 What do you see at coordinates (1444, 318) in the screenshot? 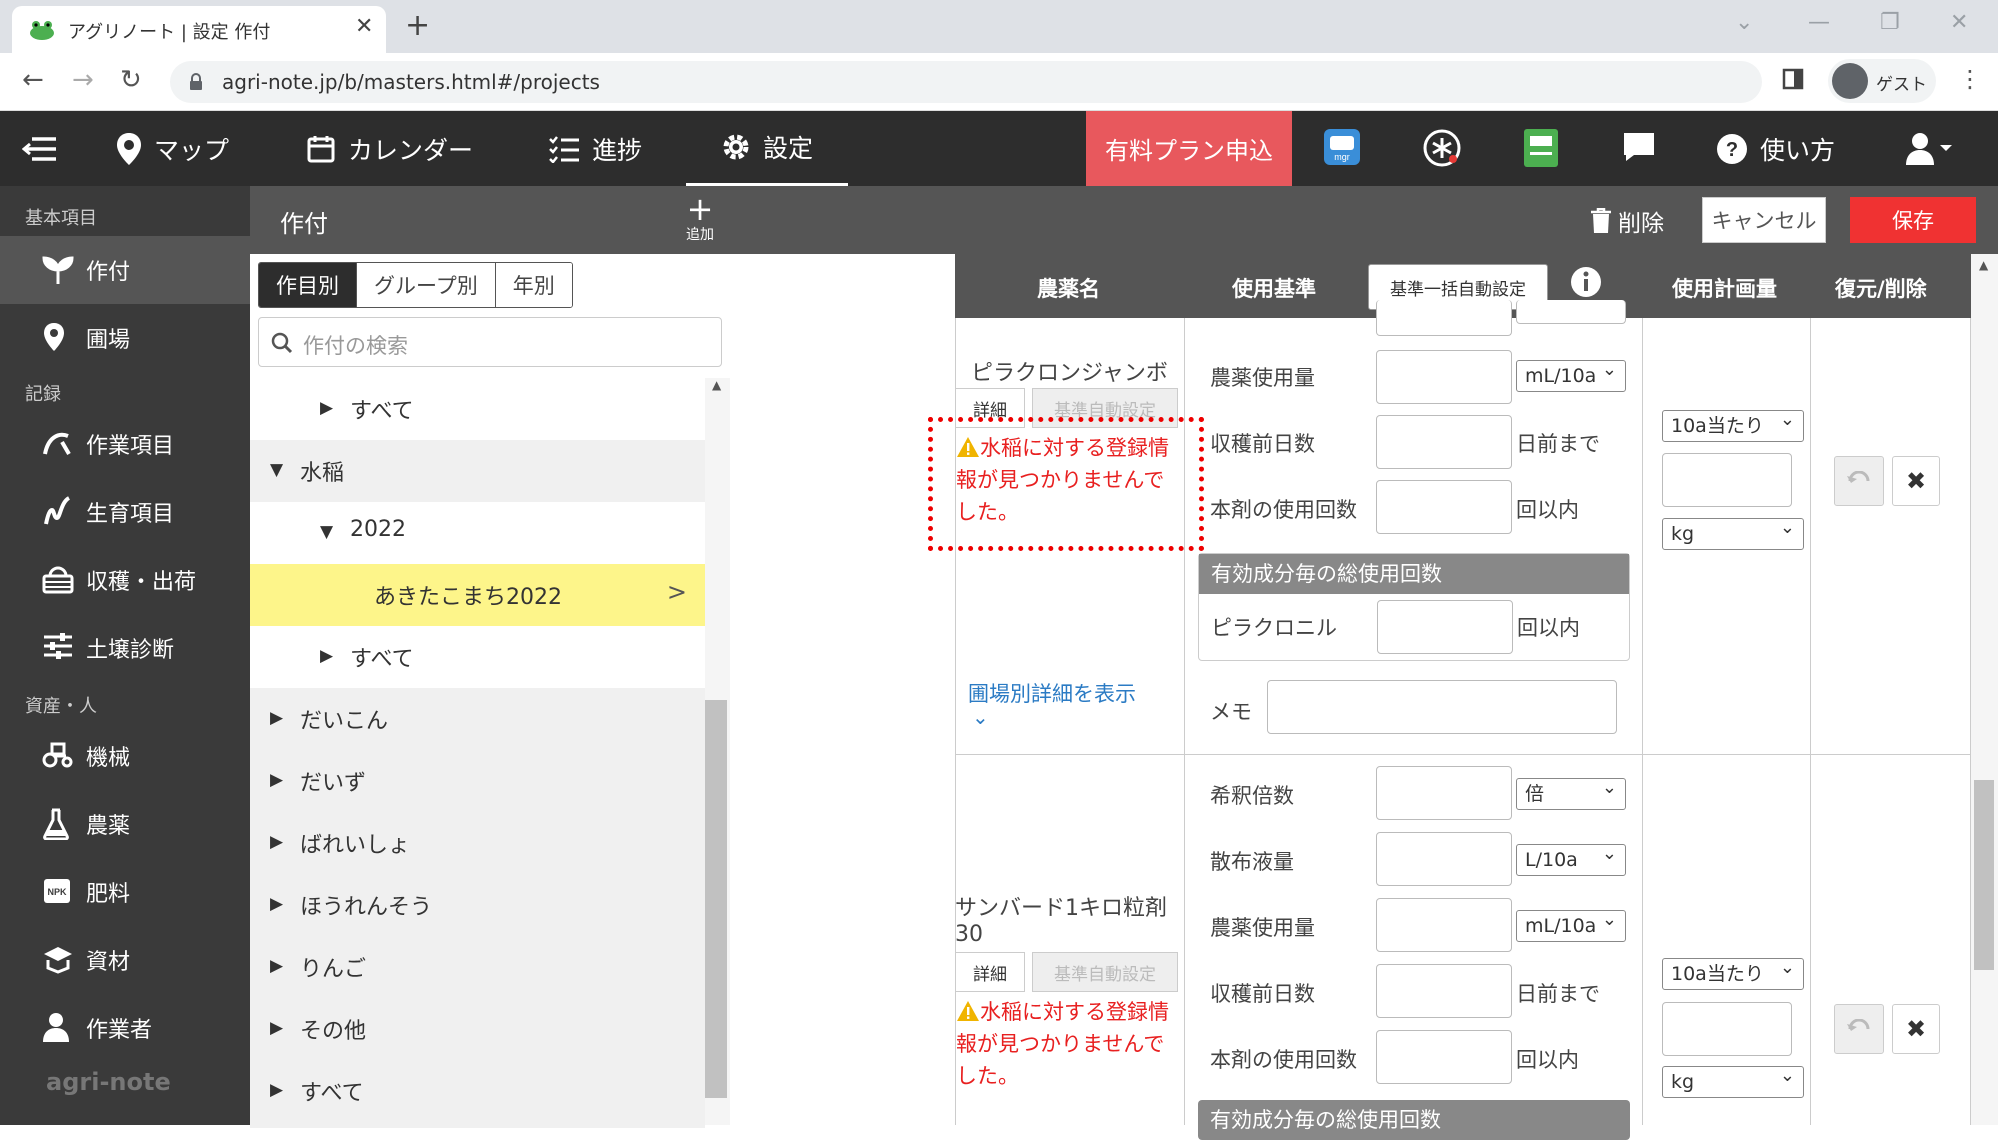
I see `clipped-input` at bounding box center [1444, 318].